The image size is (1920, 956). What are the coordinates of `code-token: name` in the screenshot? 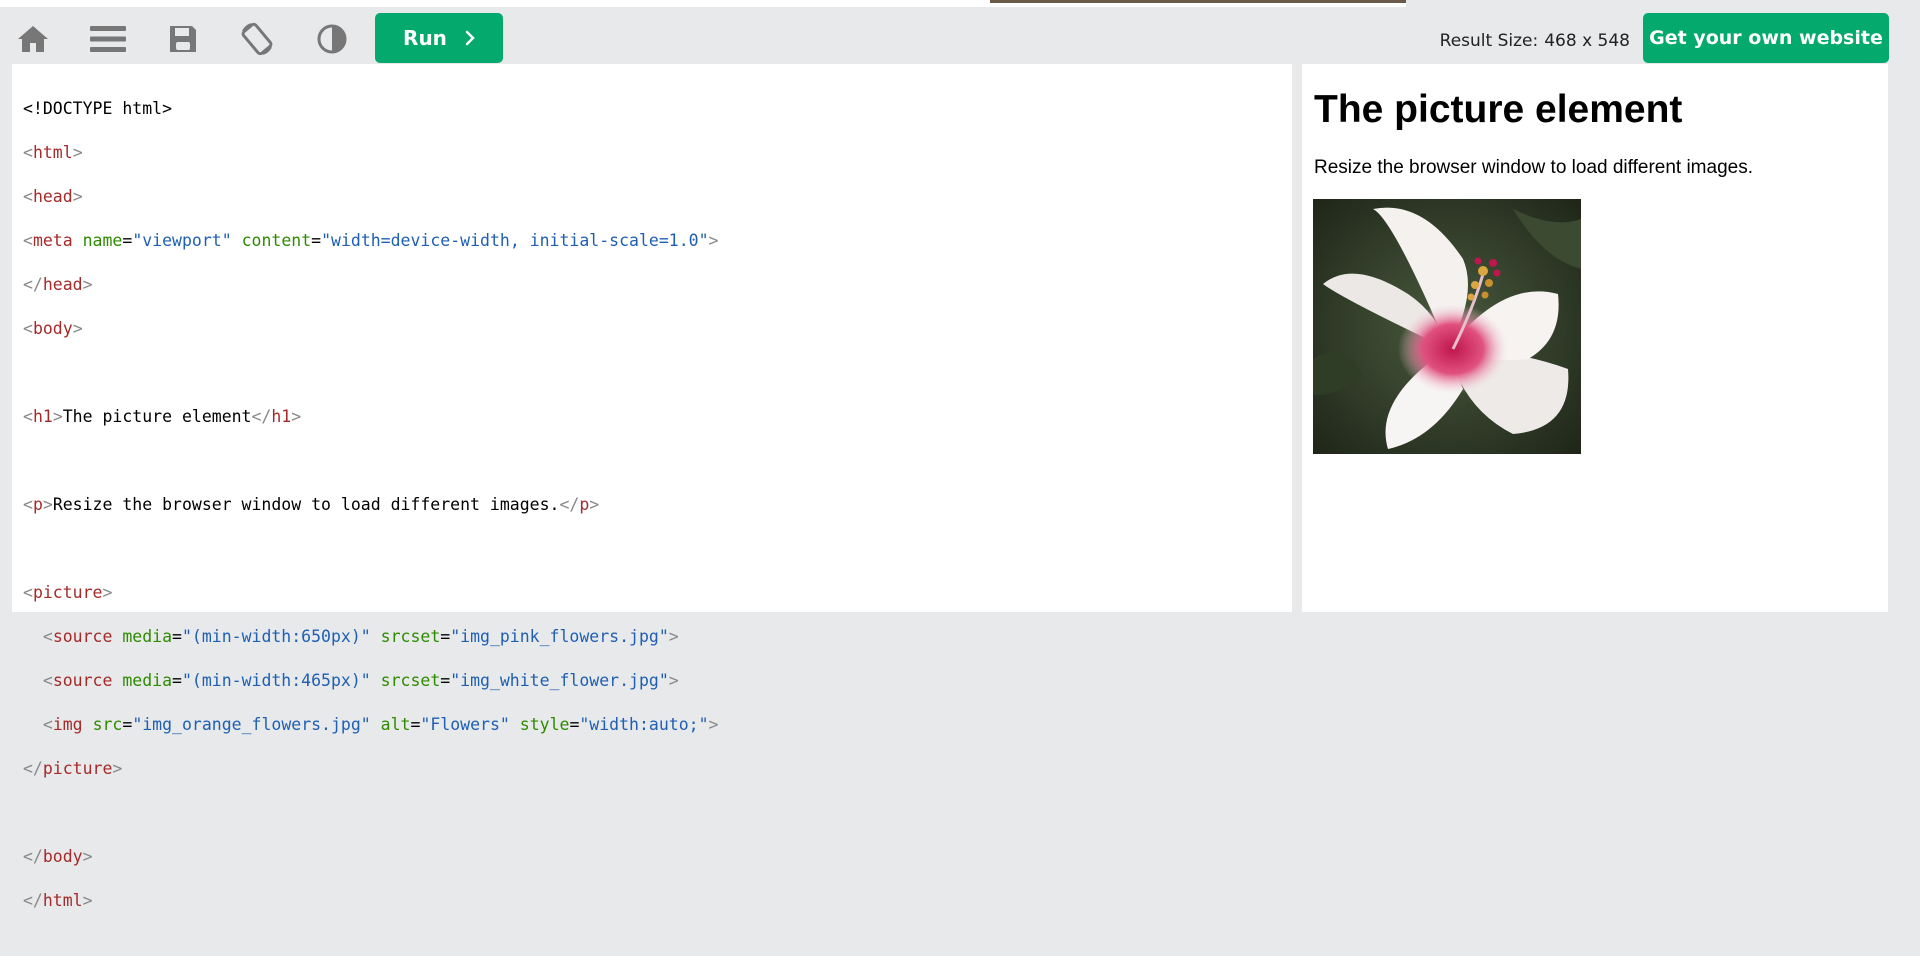 It's located at (102, 240).